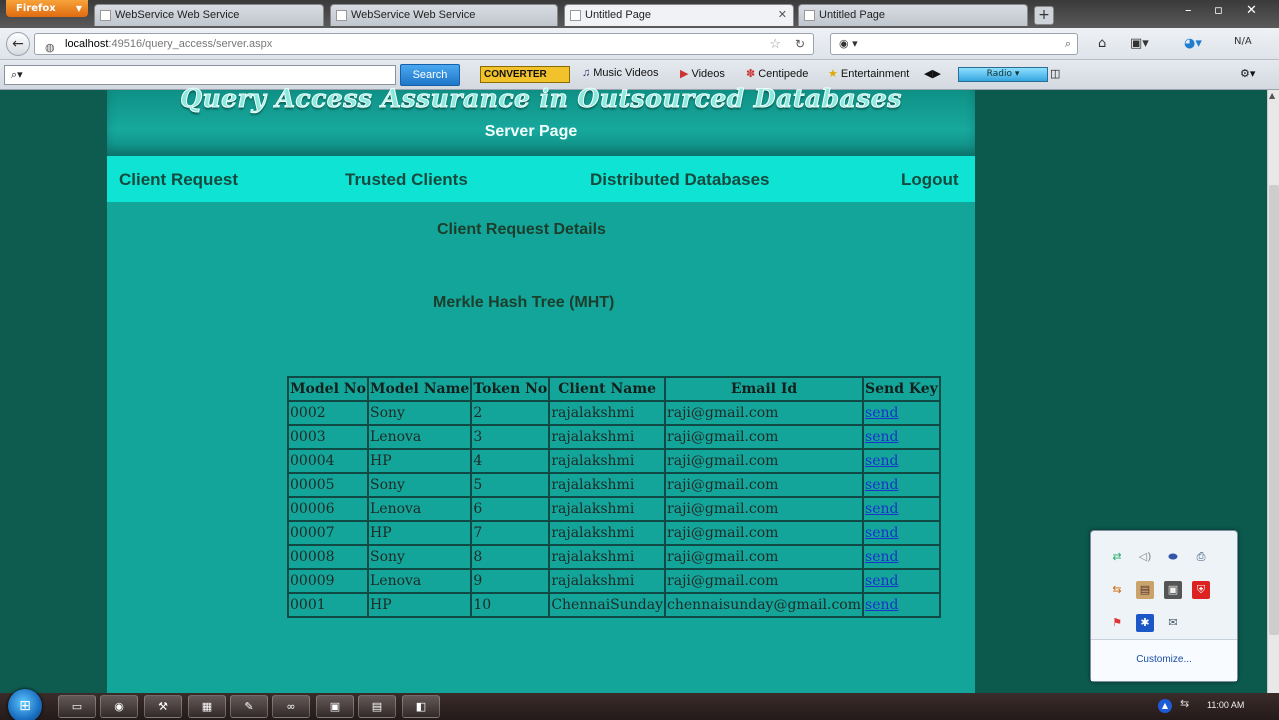 The height and width of the screenshot is (720, 1279). What do you see at coordinates (249, 706) in the screenshot?
I see `paint-taskbar-icon: ✎` at bounding box center [249, 706].